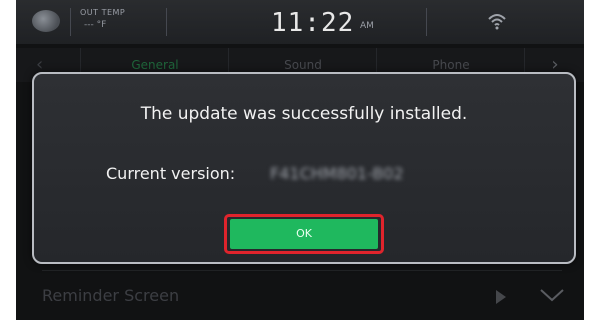  What do you see at coordinates (95, 25) in the screenshot?
I see `out-temp-value: --- °F` at bounding box center [95, 25].